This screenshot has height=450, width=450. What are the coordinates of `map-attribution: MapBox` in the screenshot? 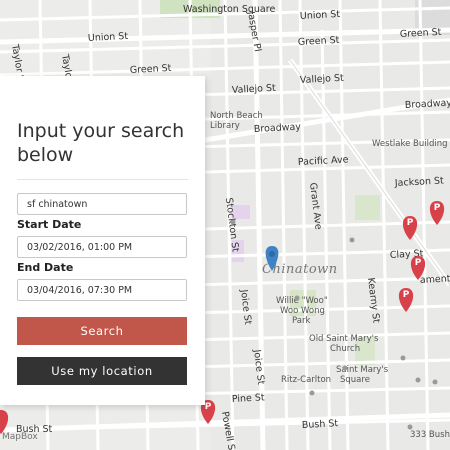 It's located at (20, 437).